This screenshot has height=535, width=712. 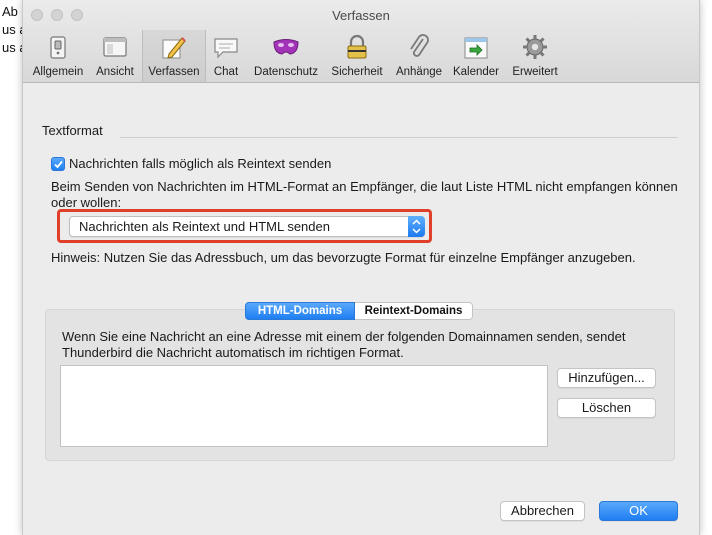 What do you see at coordinates (286, 72) in the screenshot?
I see `tab-label: Datenschutz` at bounding box center [286, 72].